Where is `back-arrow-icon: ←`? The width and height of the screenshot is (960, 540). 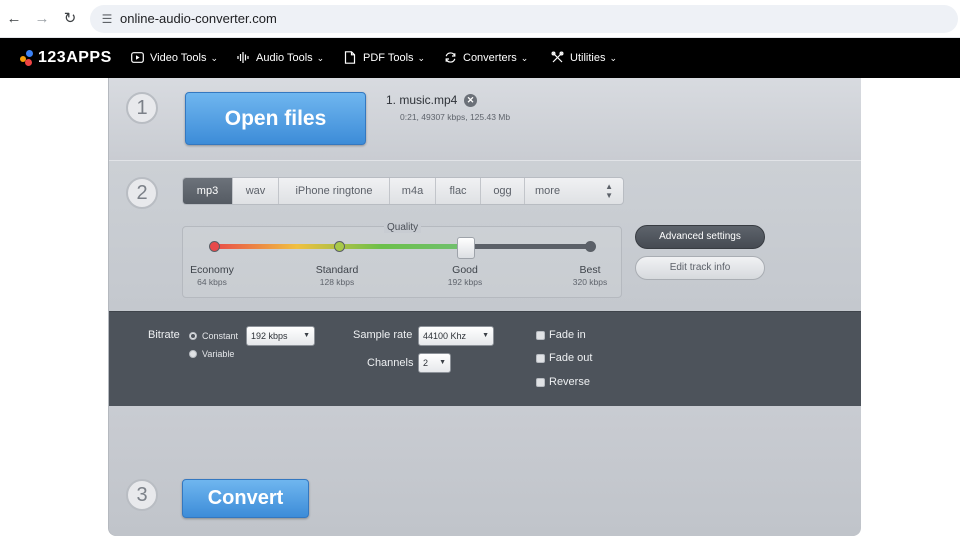 back-arrow-icon: ← is located at coordinates (14, 19).